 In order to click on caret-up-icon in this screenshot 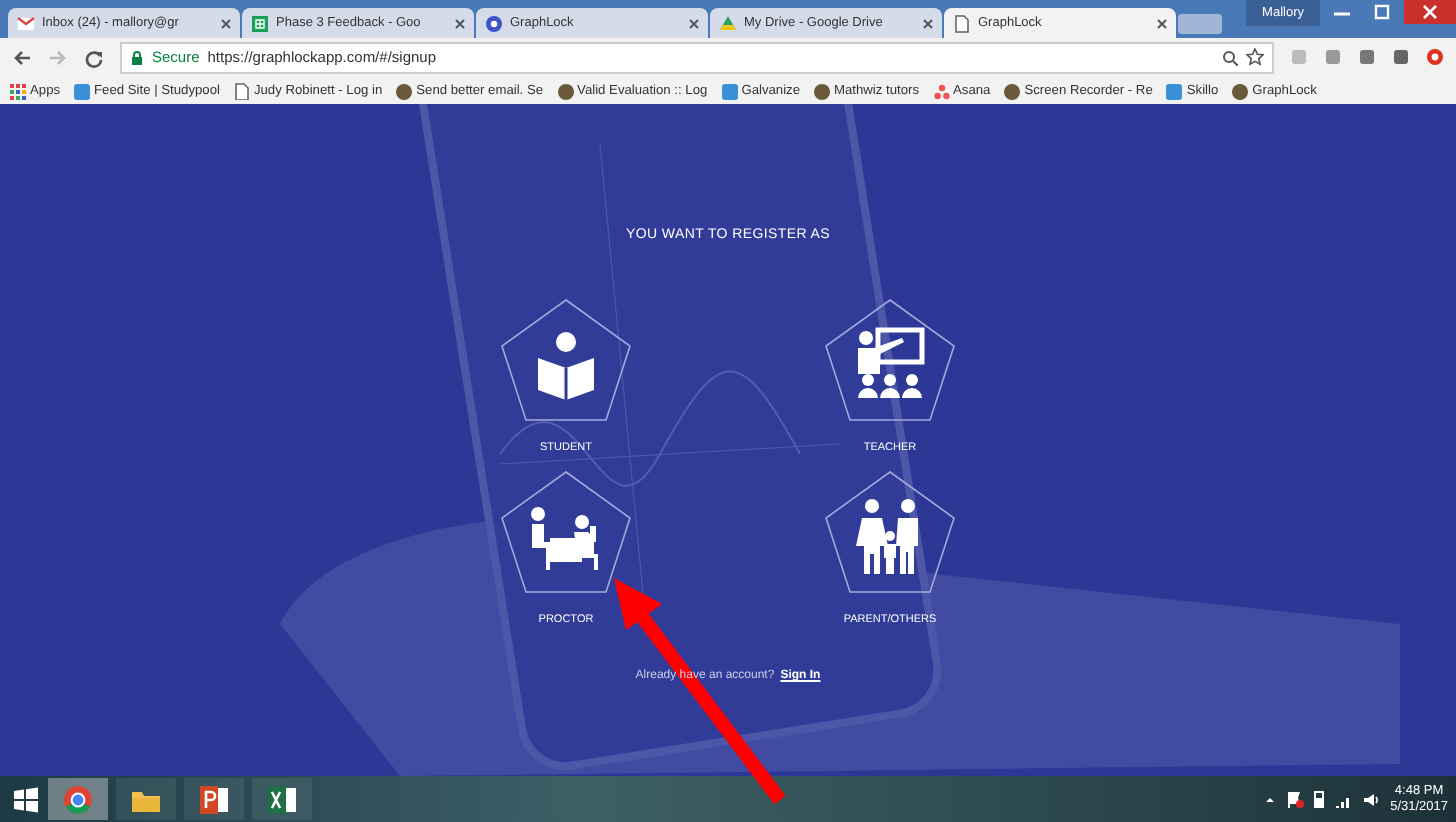, I will do `click(1270, 799)`.